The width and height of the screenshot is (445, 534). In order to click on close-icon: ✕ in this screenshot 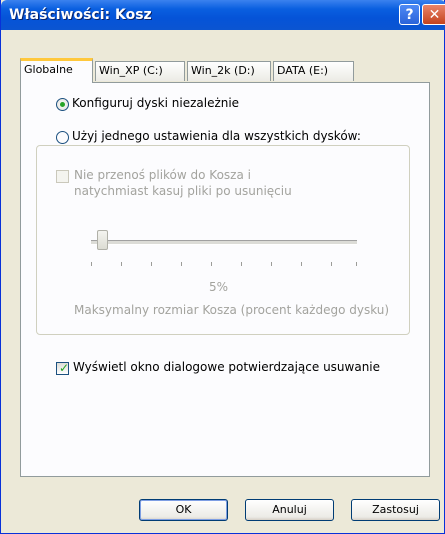, I will do `click(434, 14)`.